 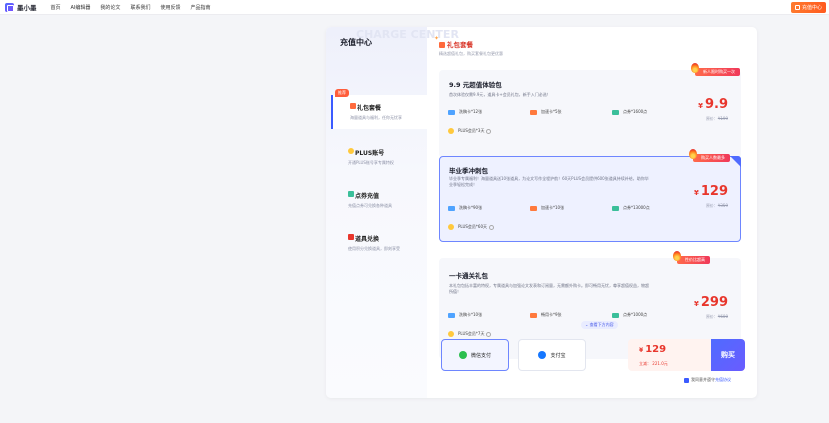 What do you see at coordinates (547, 208) in the screenshot?
I see `feature-item: 加速卡*10张` at bounding box center [547, 208].